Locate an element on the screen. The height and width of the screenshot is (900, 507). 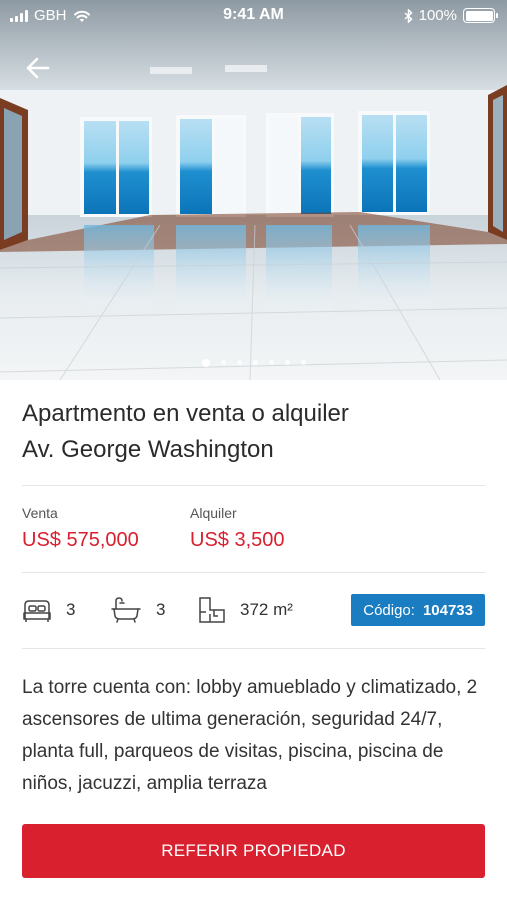
sale-label: Venta is located at coordinates (40, 513).